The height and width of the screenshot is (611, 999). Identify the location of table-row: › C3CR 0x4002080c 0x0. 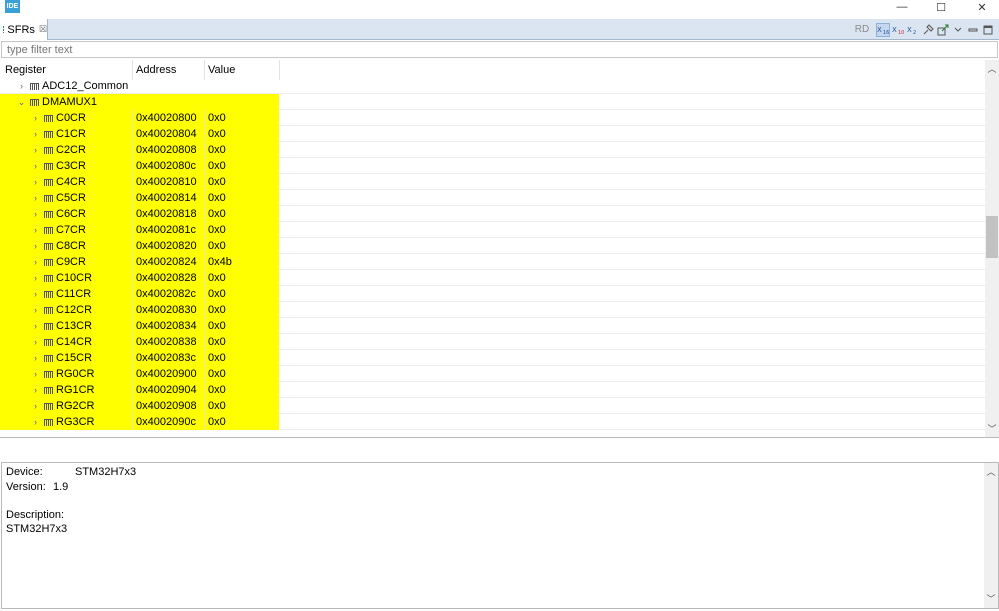
(492, 166).